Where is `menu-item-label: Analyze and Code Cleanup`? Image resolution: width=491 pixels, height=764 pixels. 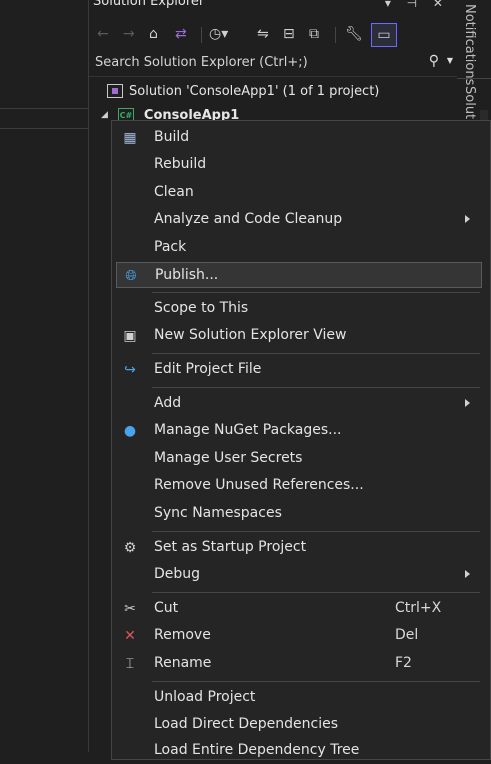
menu-item-label: Analyze and Code Cleanup is located at coordinates (248, 219).